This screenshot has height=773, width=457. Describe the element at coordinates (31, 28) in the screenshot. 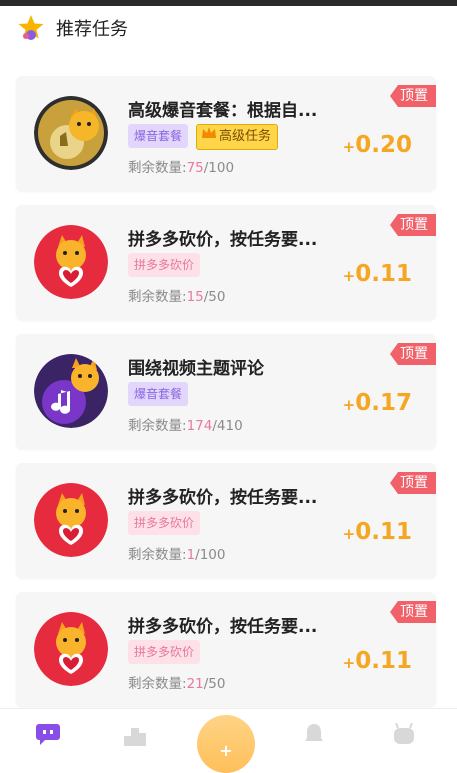

I see `star-icon` at that location.